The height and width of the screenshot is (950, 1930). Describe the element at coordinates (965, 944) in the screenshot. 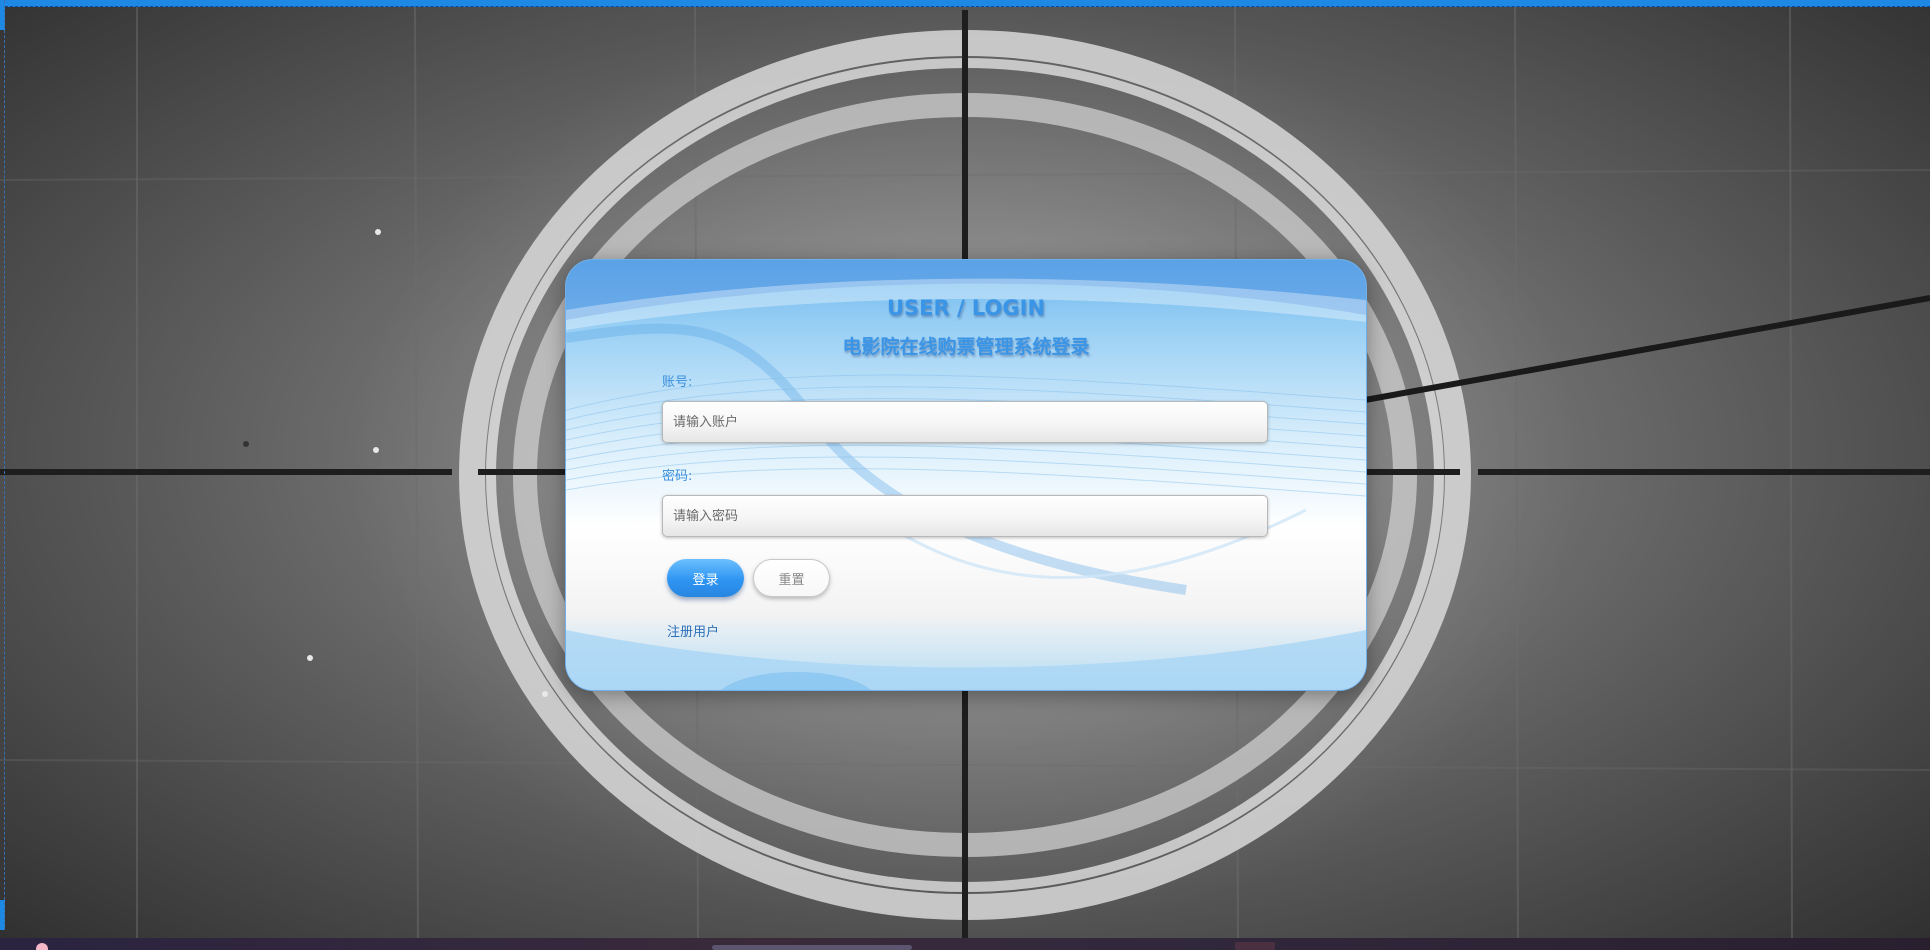

I see `taskbar` at that location.